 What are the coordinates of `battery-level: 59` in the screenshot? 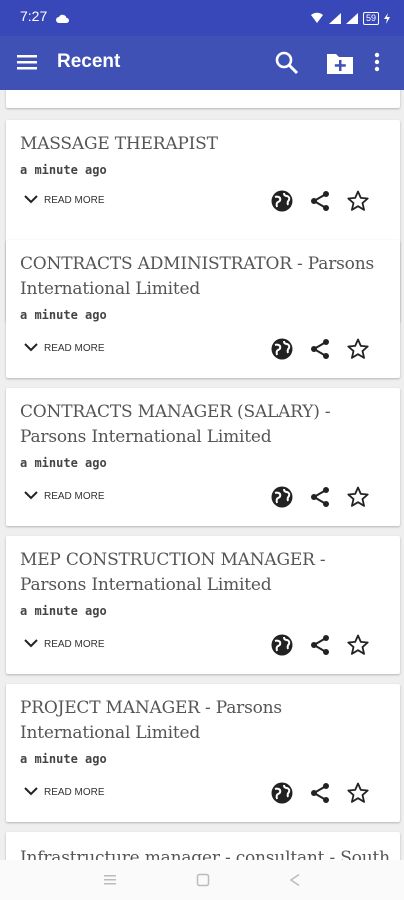 It's located at (370, 18).